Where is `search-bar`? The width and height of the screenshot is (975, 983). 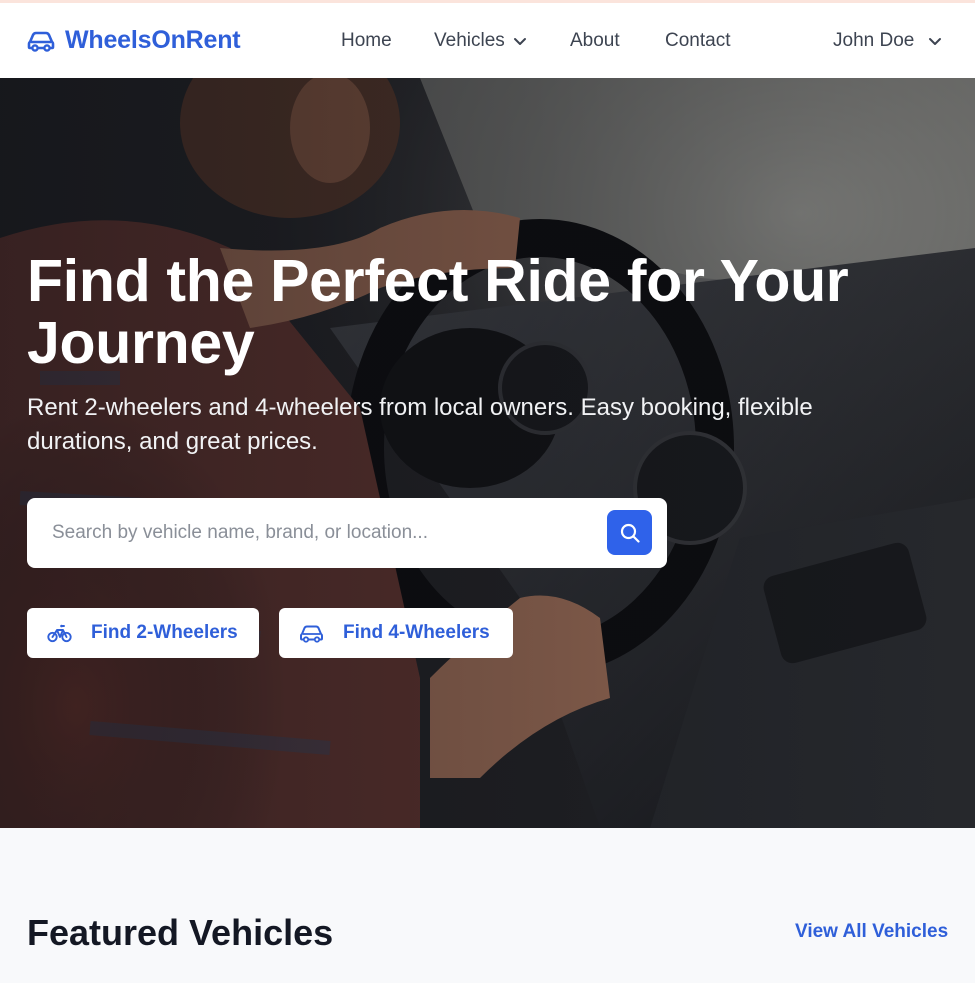
search-bar is located at coordinates (347, 533).